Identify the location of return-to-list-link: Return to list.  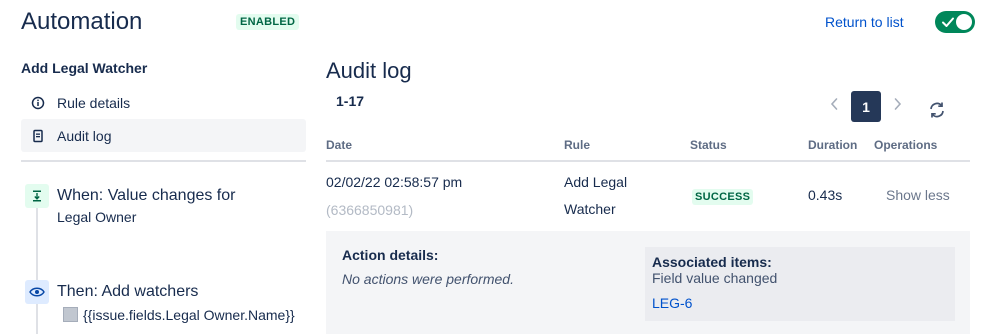
(864, 22).